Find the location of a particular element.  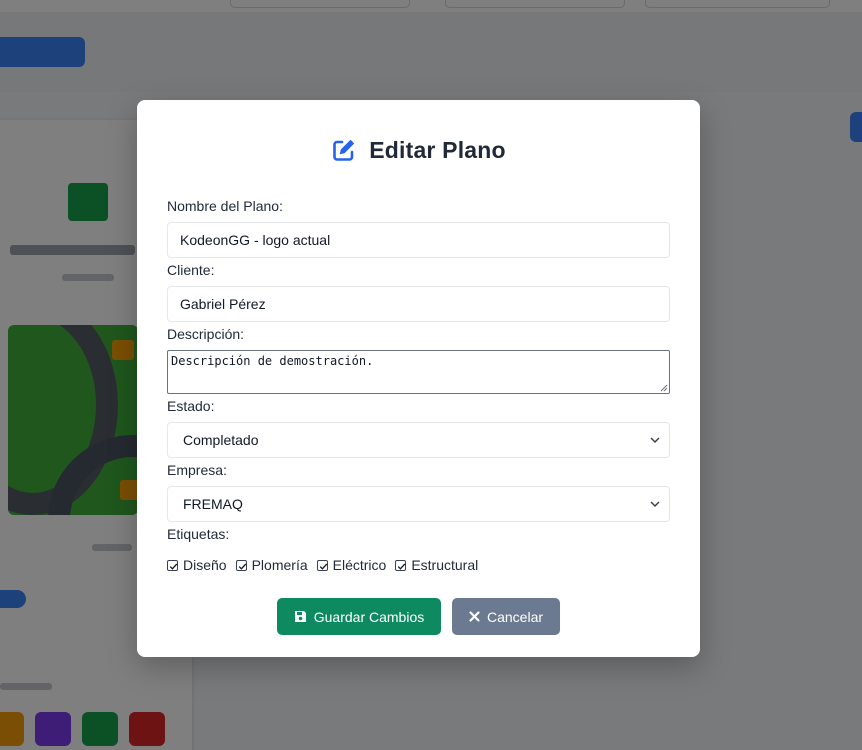

tag-checkbox-plomeria: Plomería is located at coordinates (271, 565).